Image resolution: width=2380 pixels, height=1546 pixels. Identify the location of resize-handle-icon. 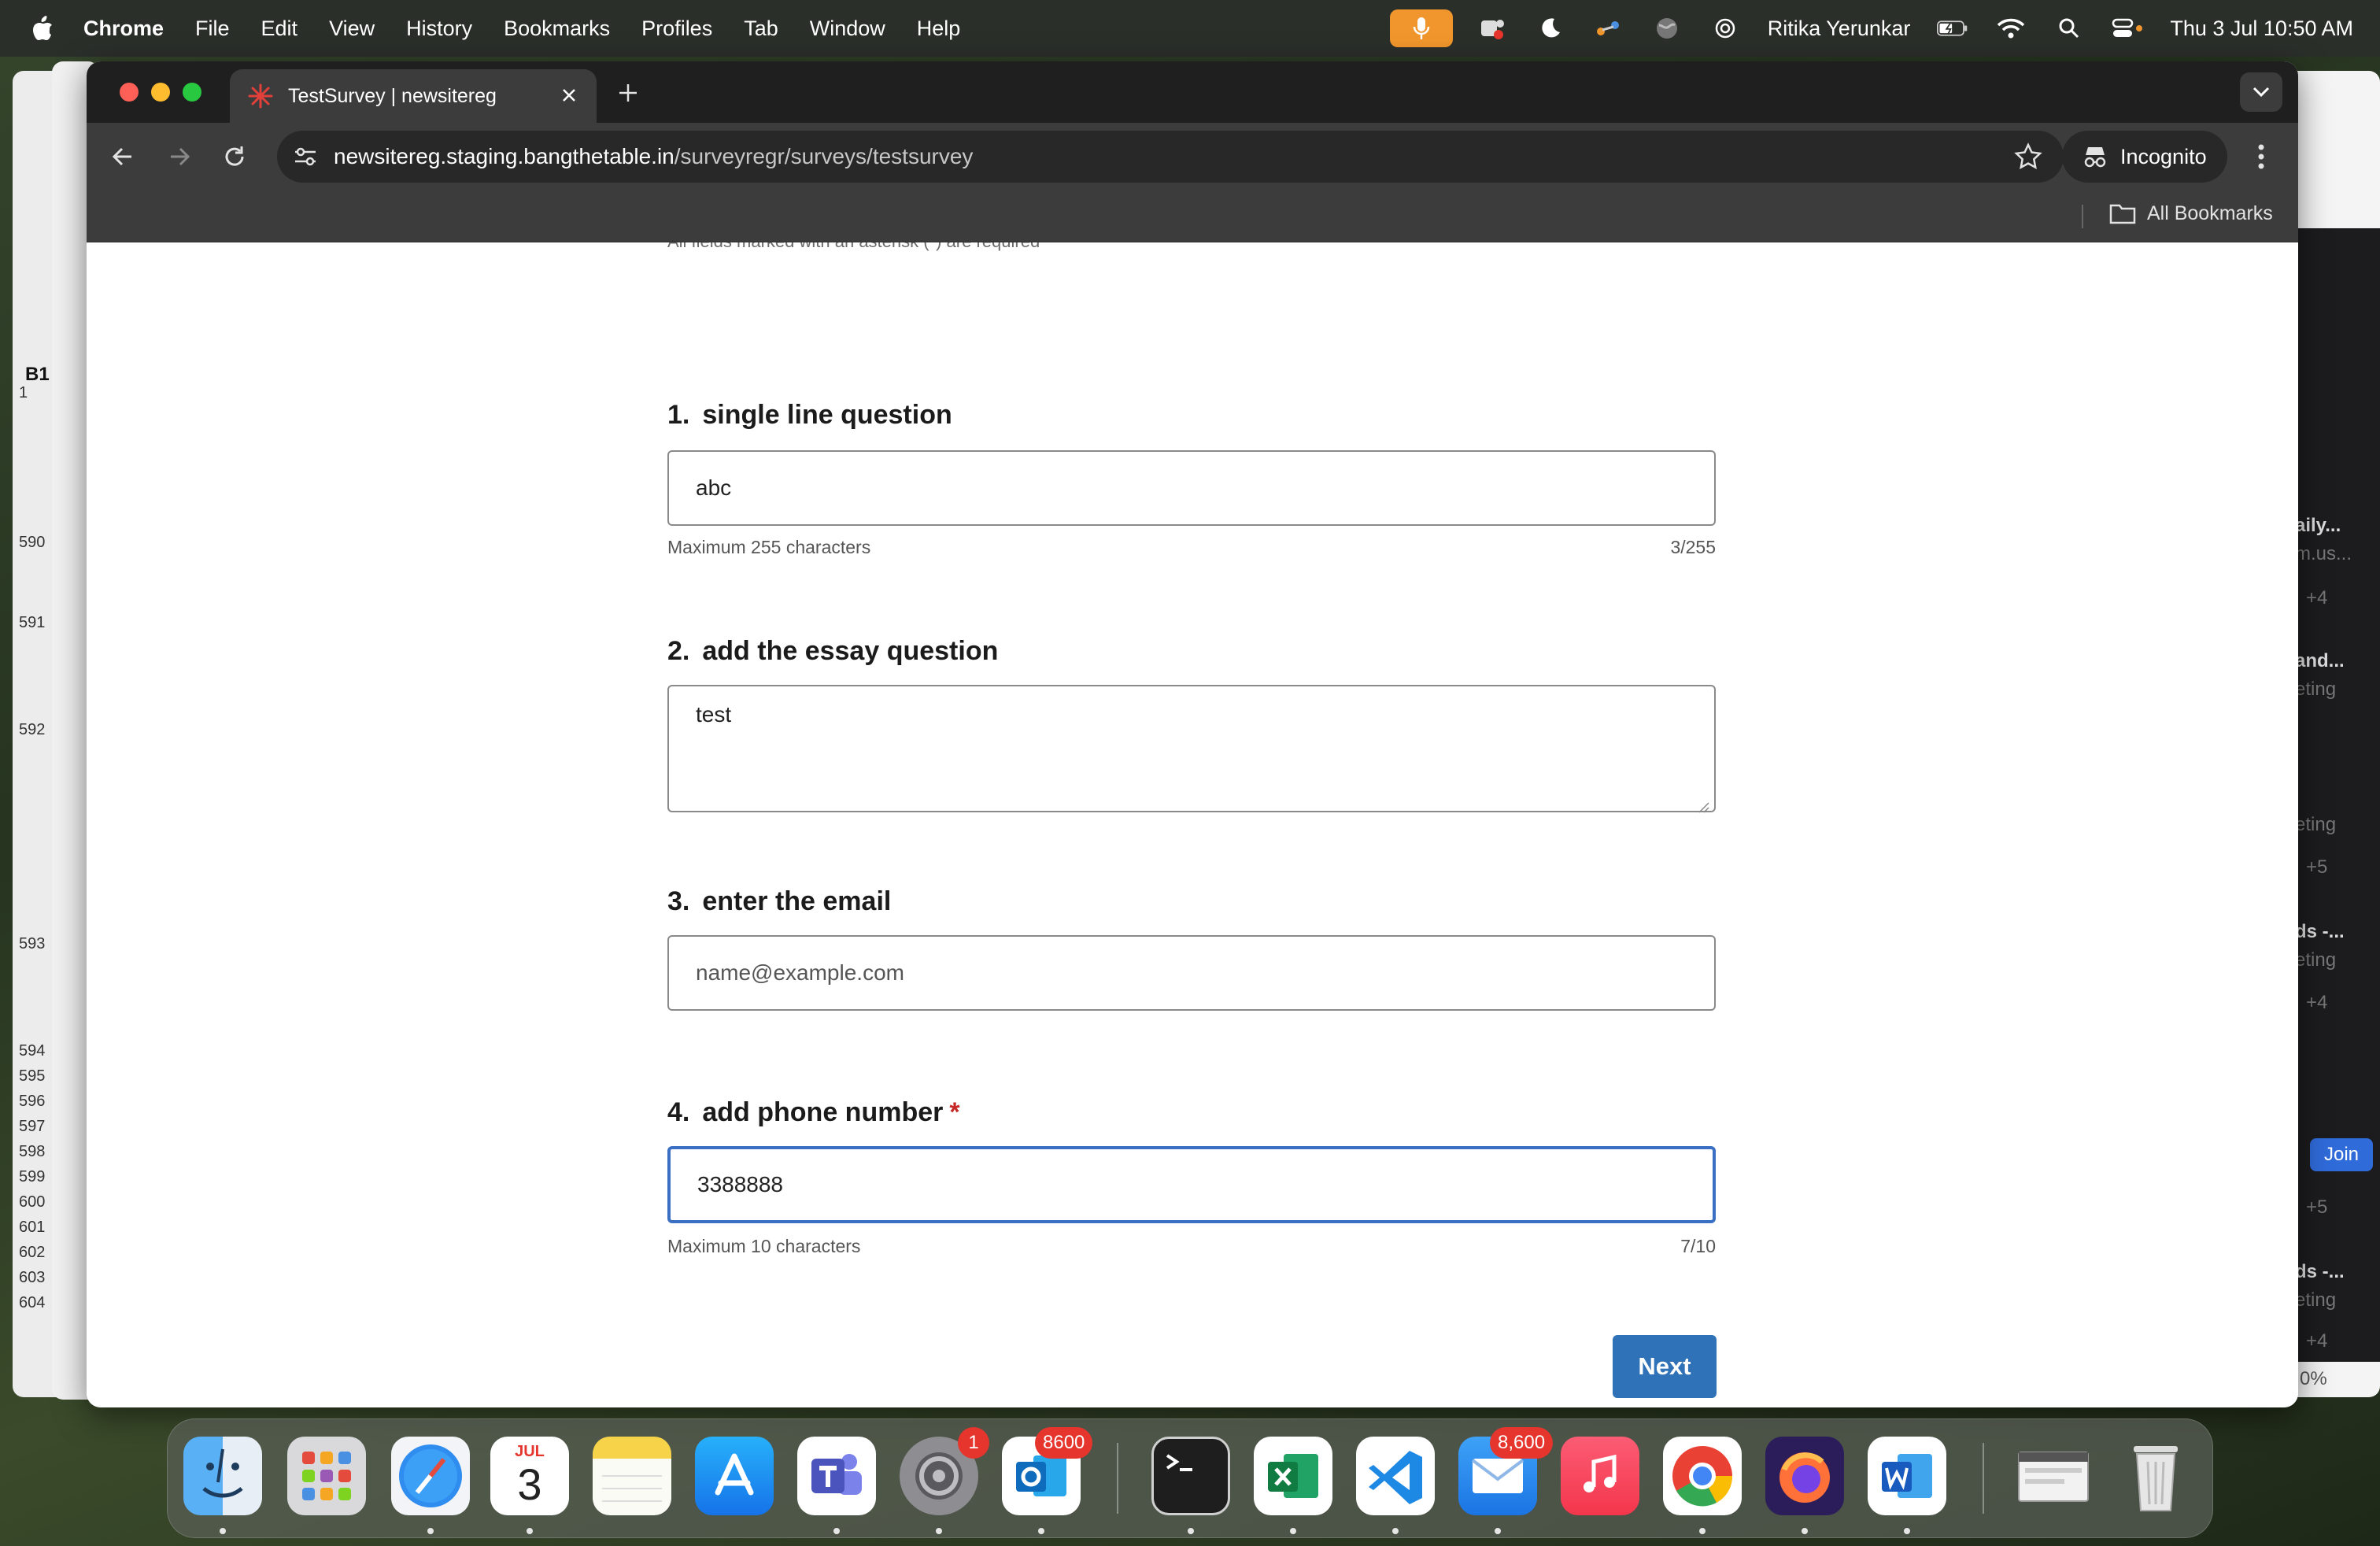
(1703, 803).